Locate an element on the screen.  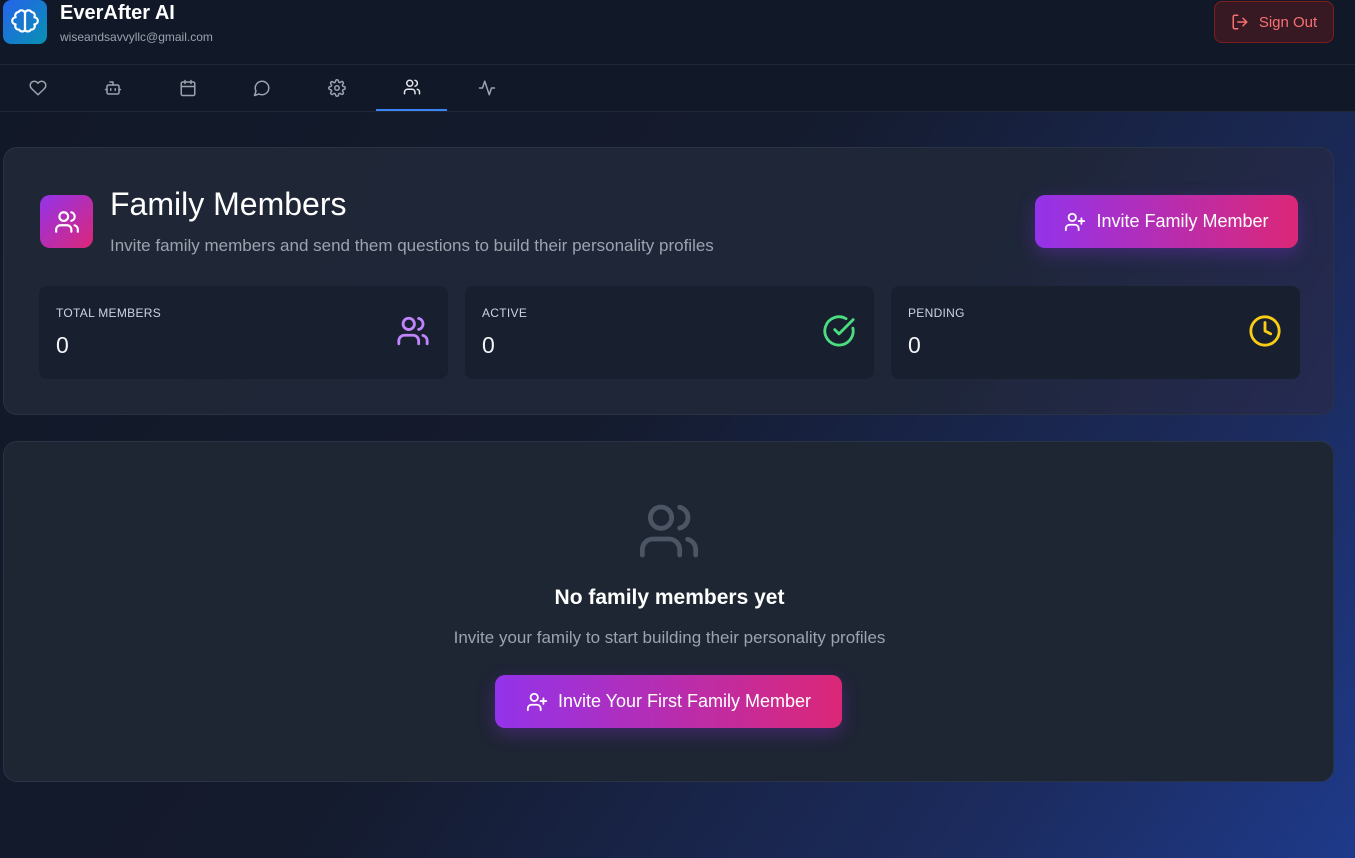
brain-icon is located at coordinates (25, 22).